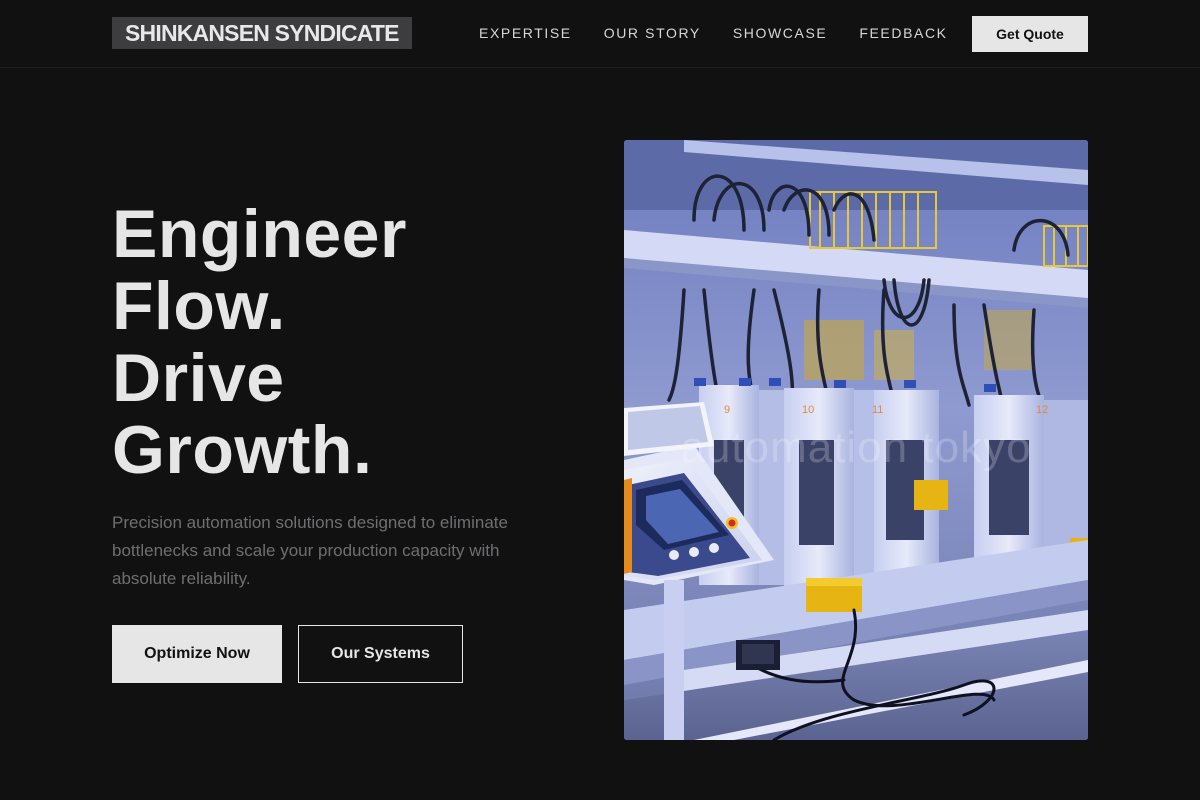  I want to click on get-quote-button: Get Quote, so click(1030, 34).